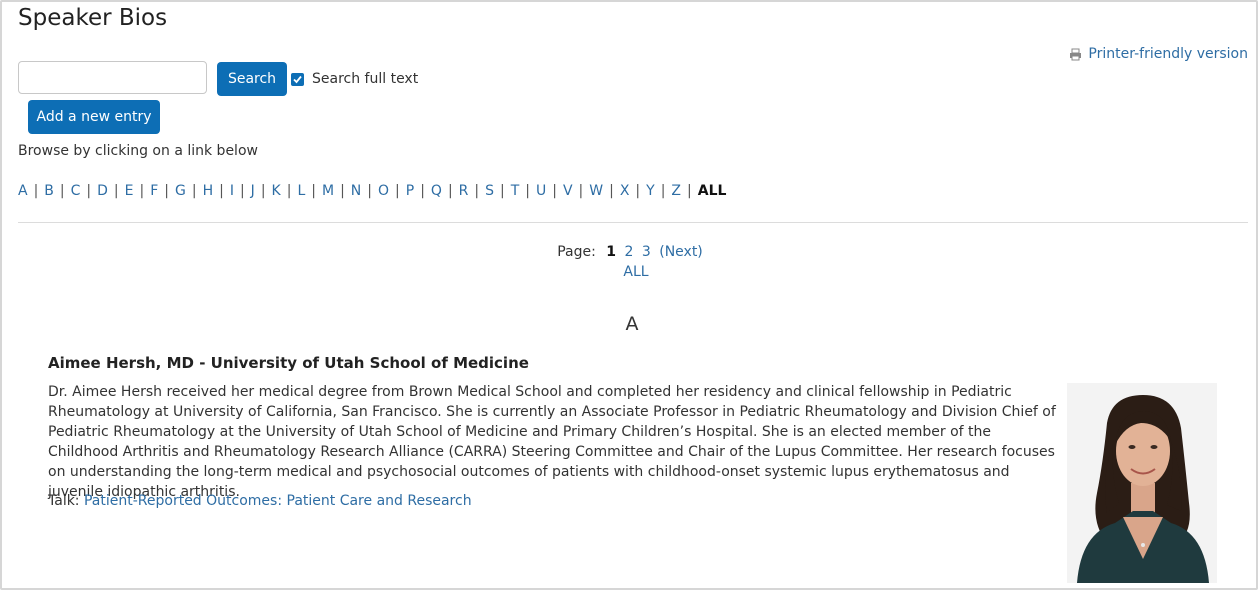  Describe the element at coordinates (301, 191) in the screenshot. I see `alphabet-link-l: L` at that location.